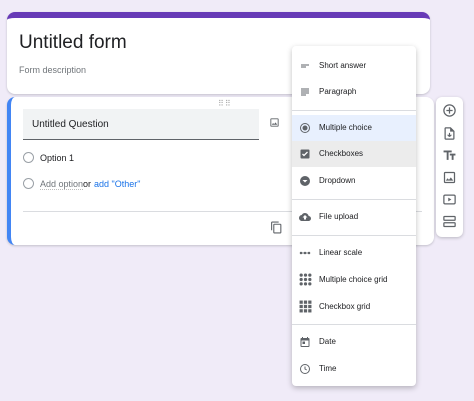 The image size is (474, 401). I want to click on menu-item-label: Linear scale, so click(341, 252).